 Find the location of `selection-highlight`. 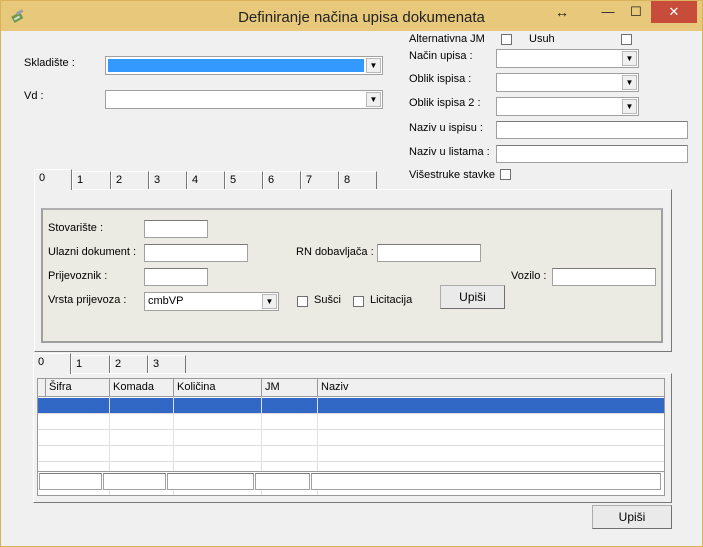

selection-highlight is located at coordinates (236, 65).